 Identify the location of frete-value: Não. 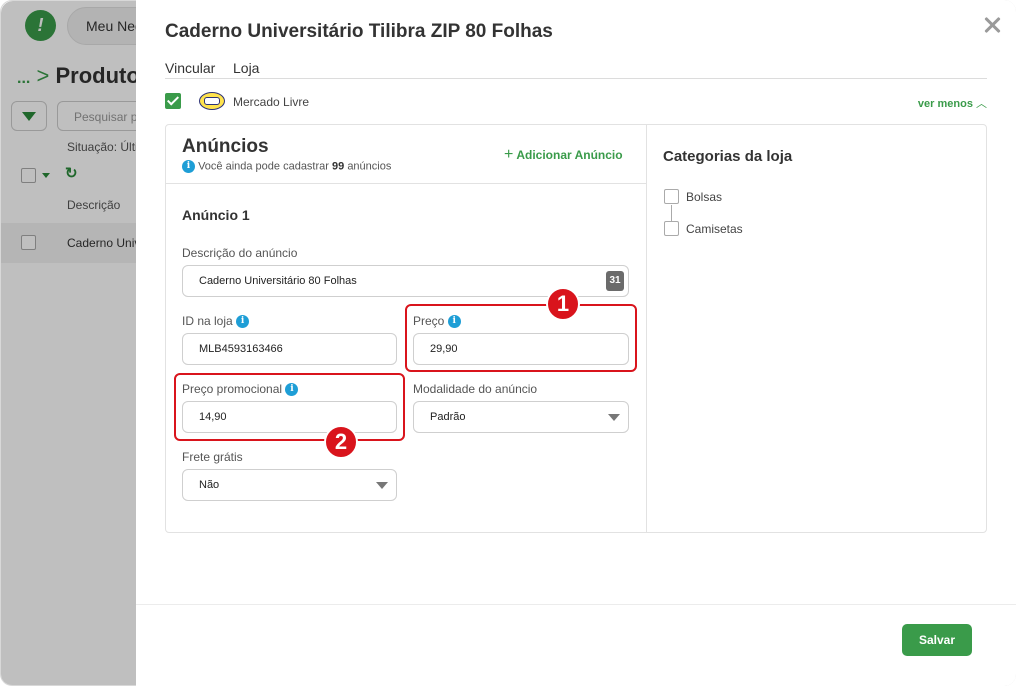
(209, 485).